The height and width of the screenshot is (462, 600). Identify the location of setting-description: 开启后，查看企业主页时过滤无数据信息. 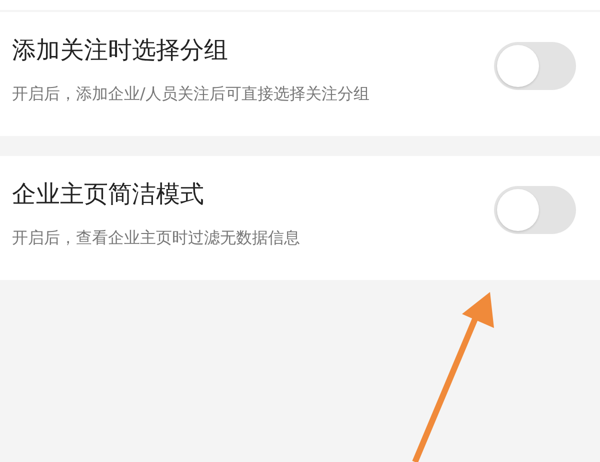
(156, 238).